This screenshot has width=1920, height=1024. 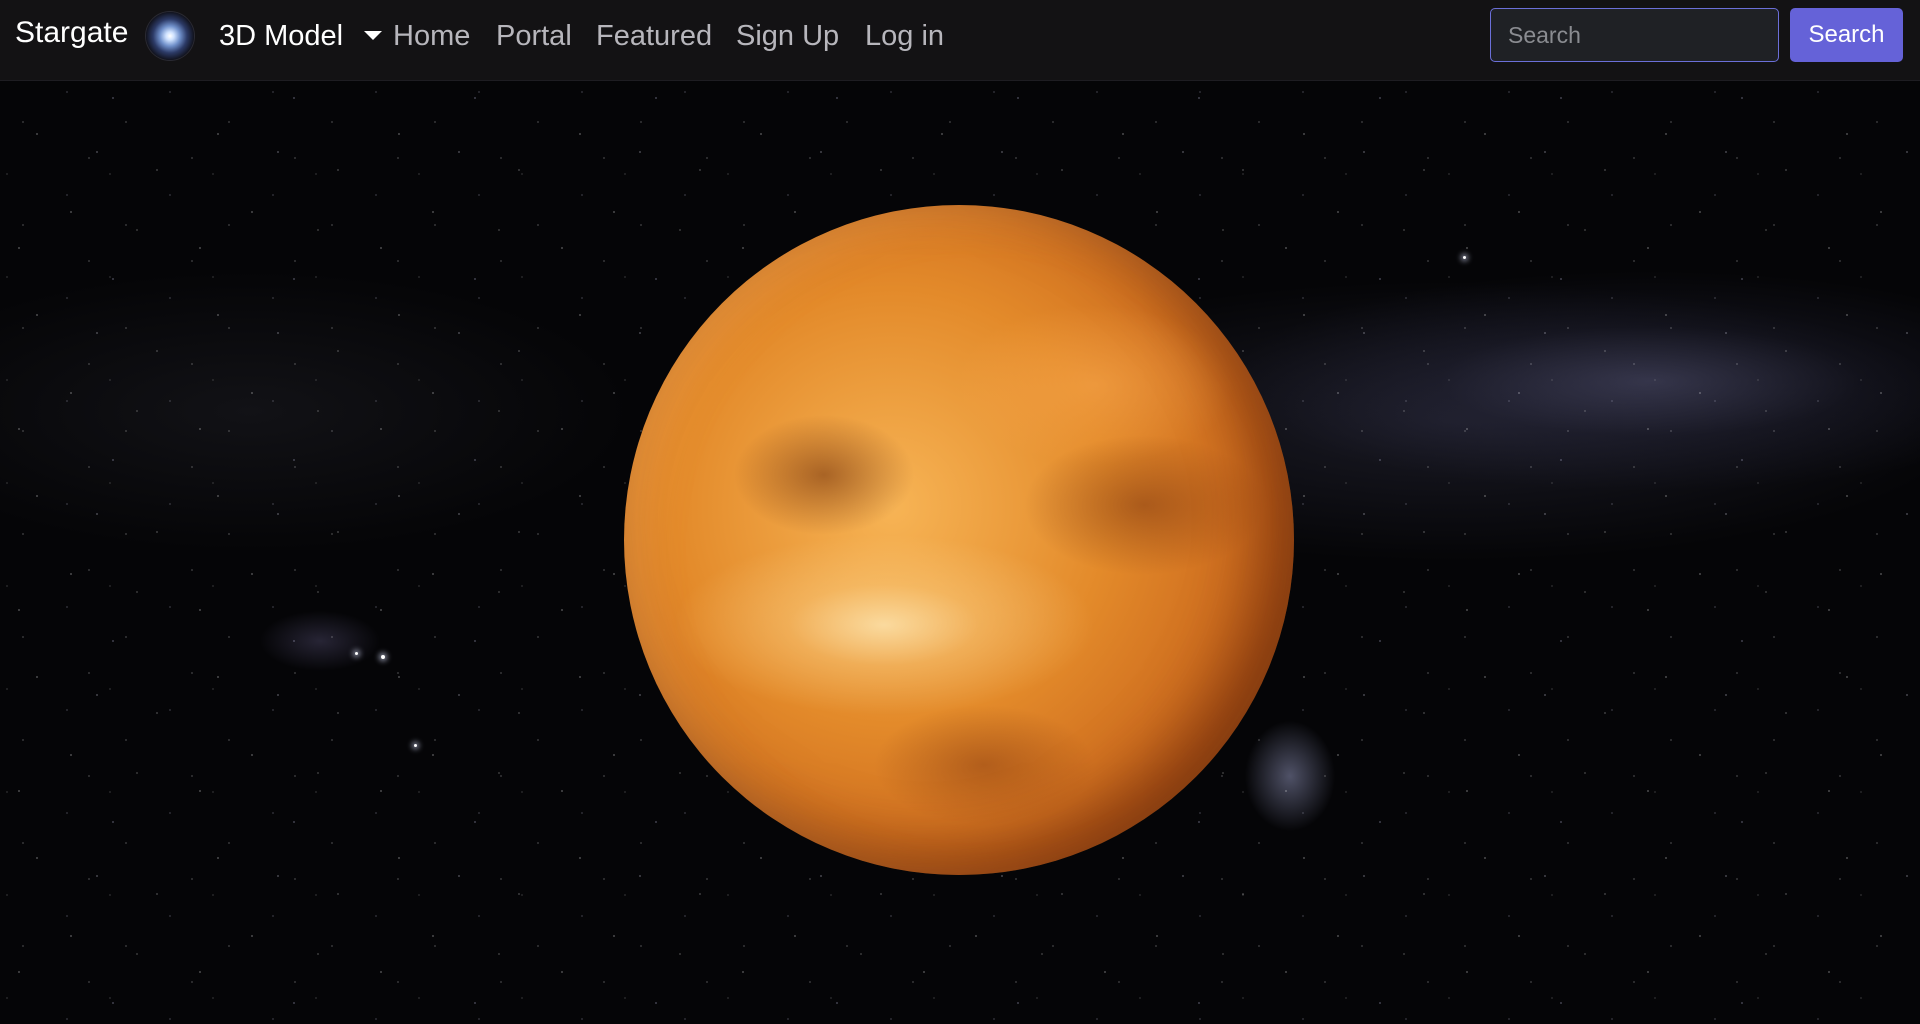 What do you see at coordinates (1846, 35) in the screenshot?
I see `search-button: Search` at bounding box center [1846, 35].